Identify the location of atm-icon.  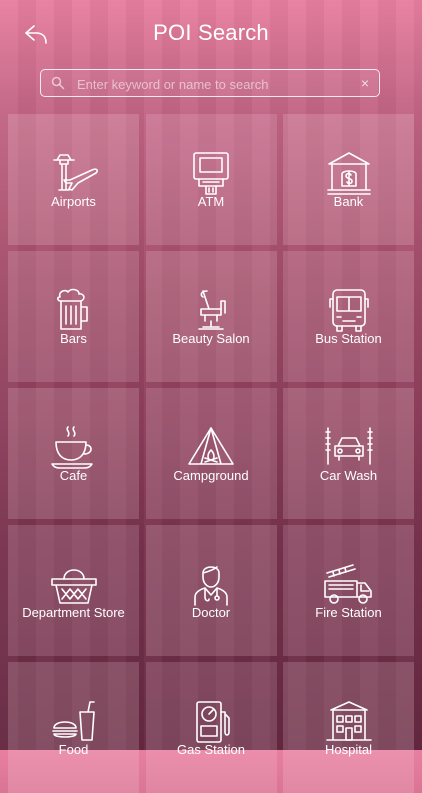
(211, 173).